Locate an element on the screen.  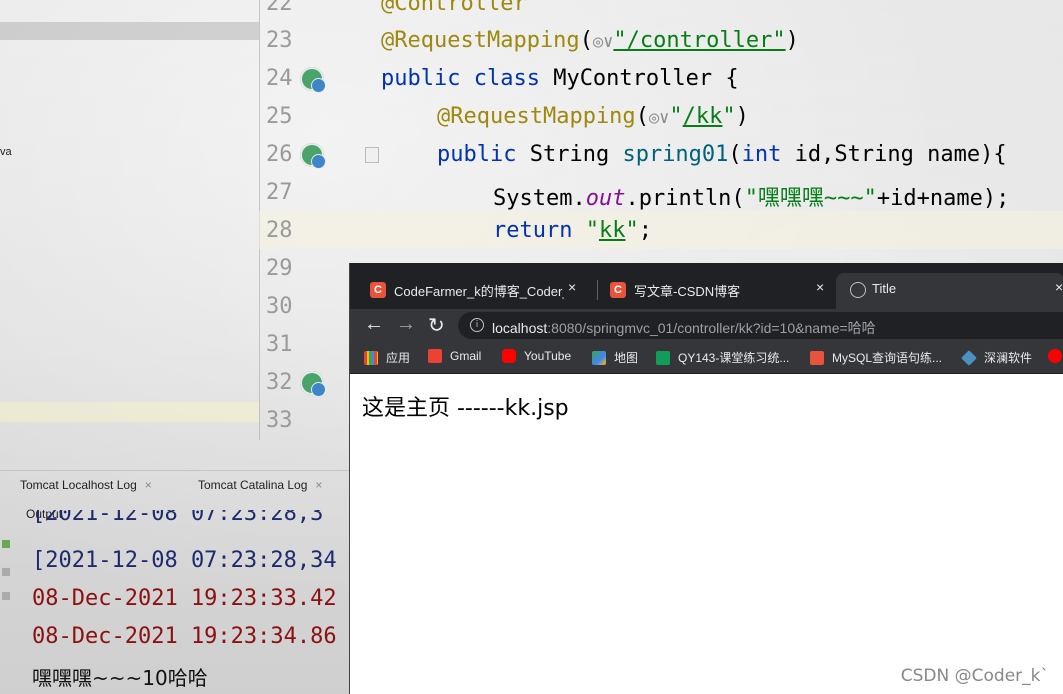
line-number: 22 is located at coordinates (279, 8).